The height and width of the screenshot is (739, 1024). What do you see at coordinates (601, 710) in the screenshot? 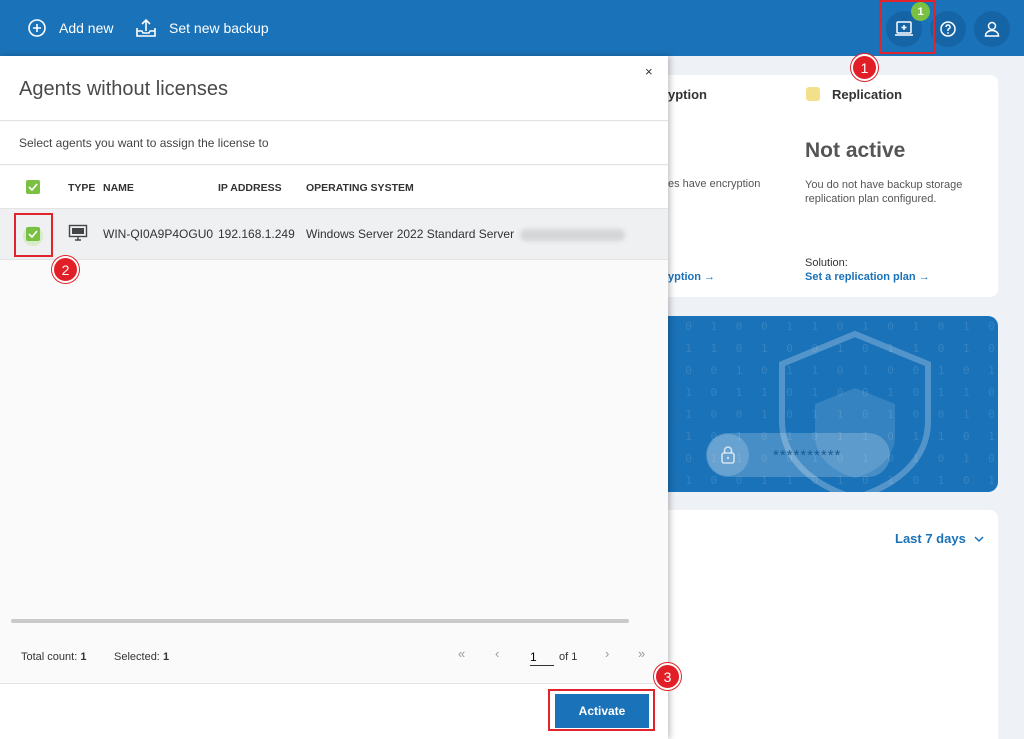
I see `highlight-box-activate` at bounding box center [601, 710].